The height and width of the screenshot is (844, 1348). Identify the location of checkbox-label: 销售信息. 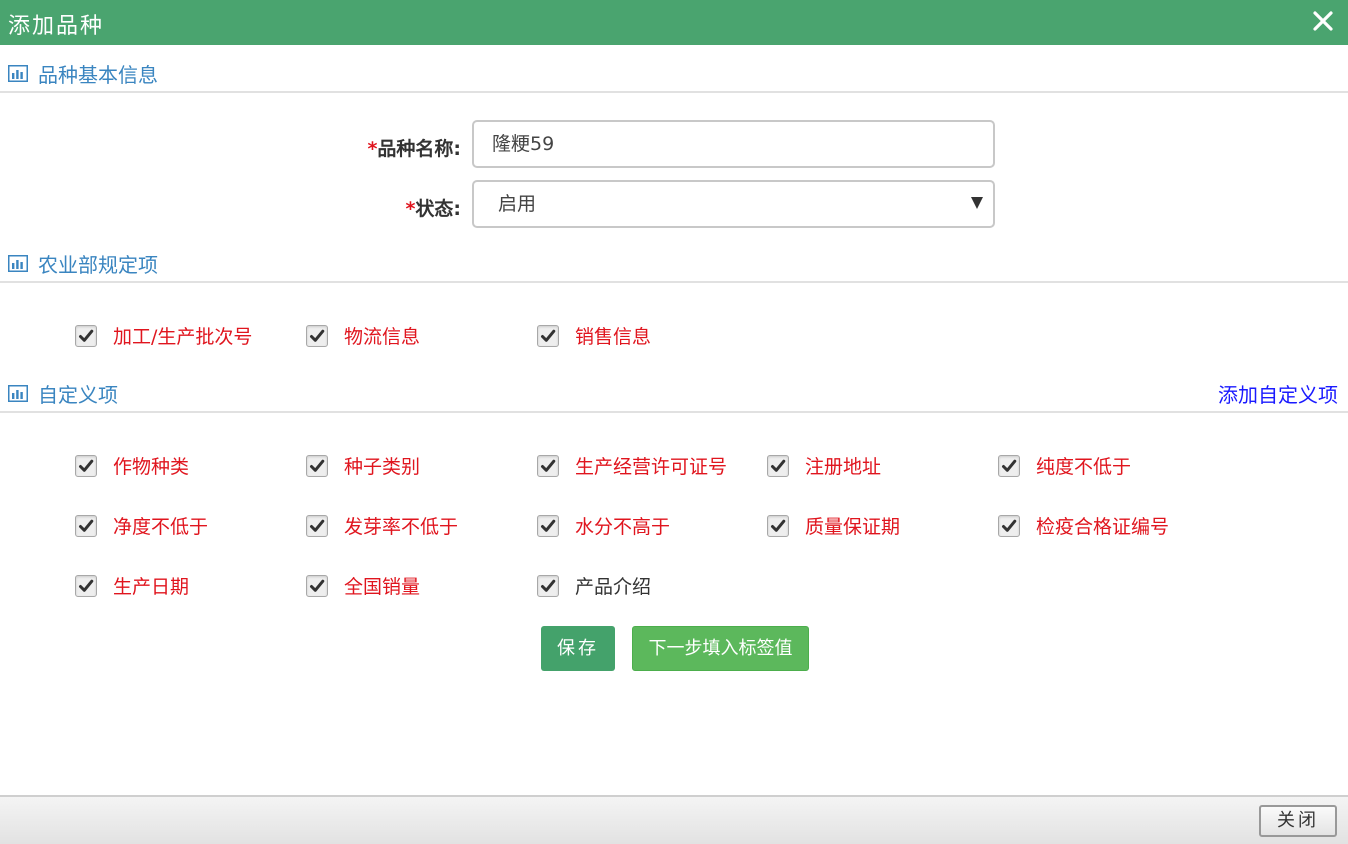
(613, 337).